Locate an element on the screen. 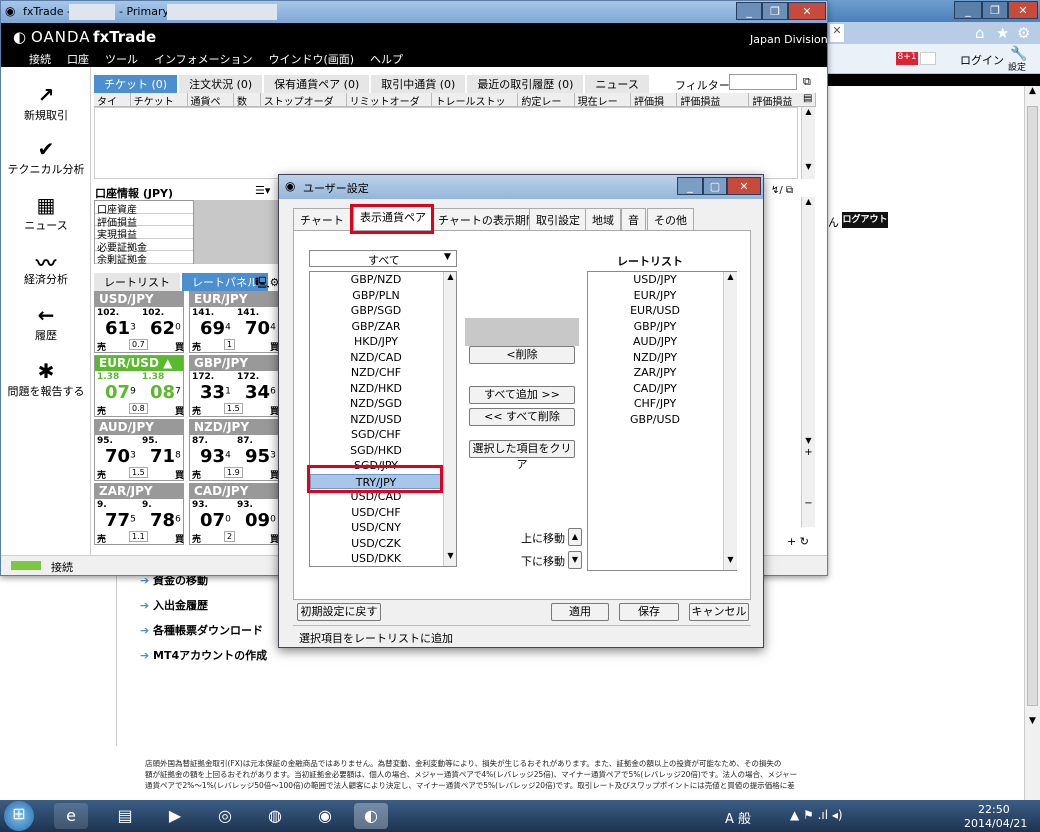  rate-tile: CAD/JPY 93. 070 売 93. 090 買 2 is located at coordinates (234, 514).